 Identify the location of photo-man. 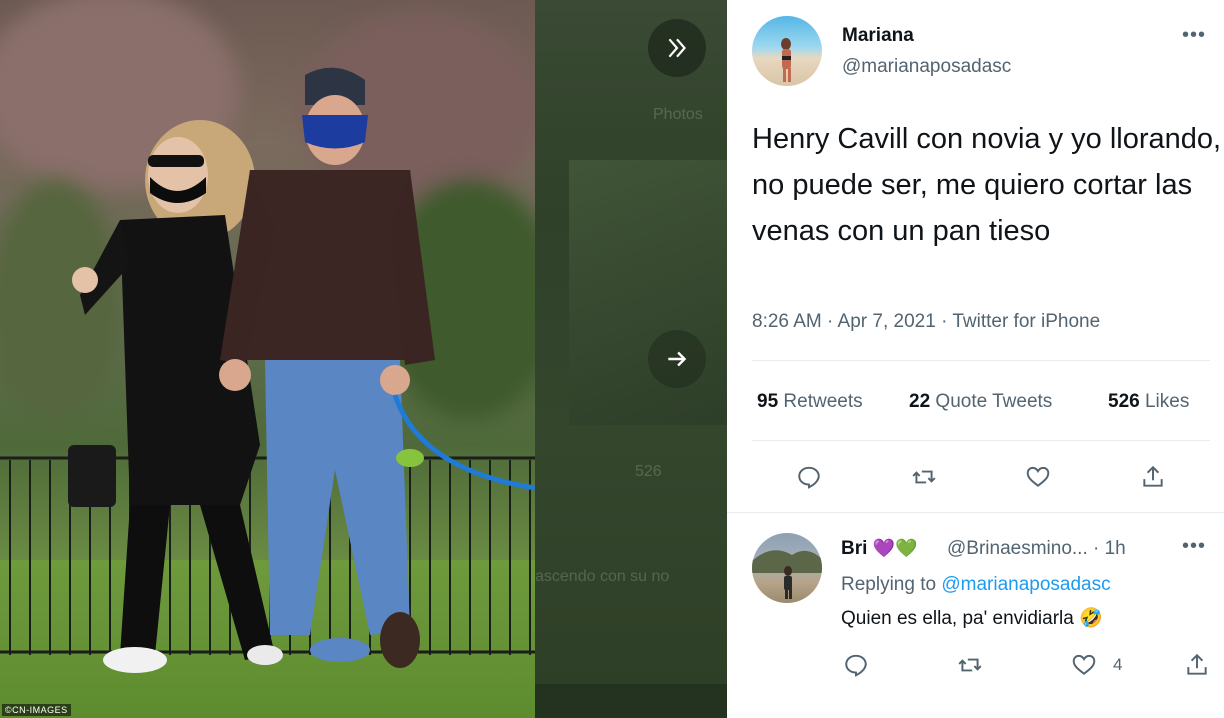
(327, 367).